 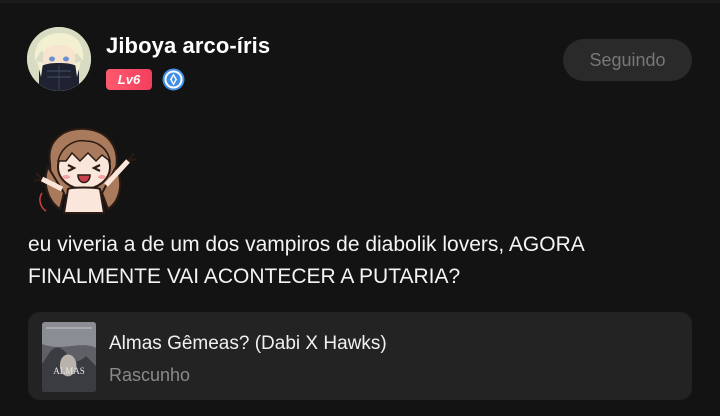 I want to click on author-name: Jiboya arco-íris, so click(x=188, y=46).